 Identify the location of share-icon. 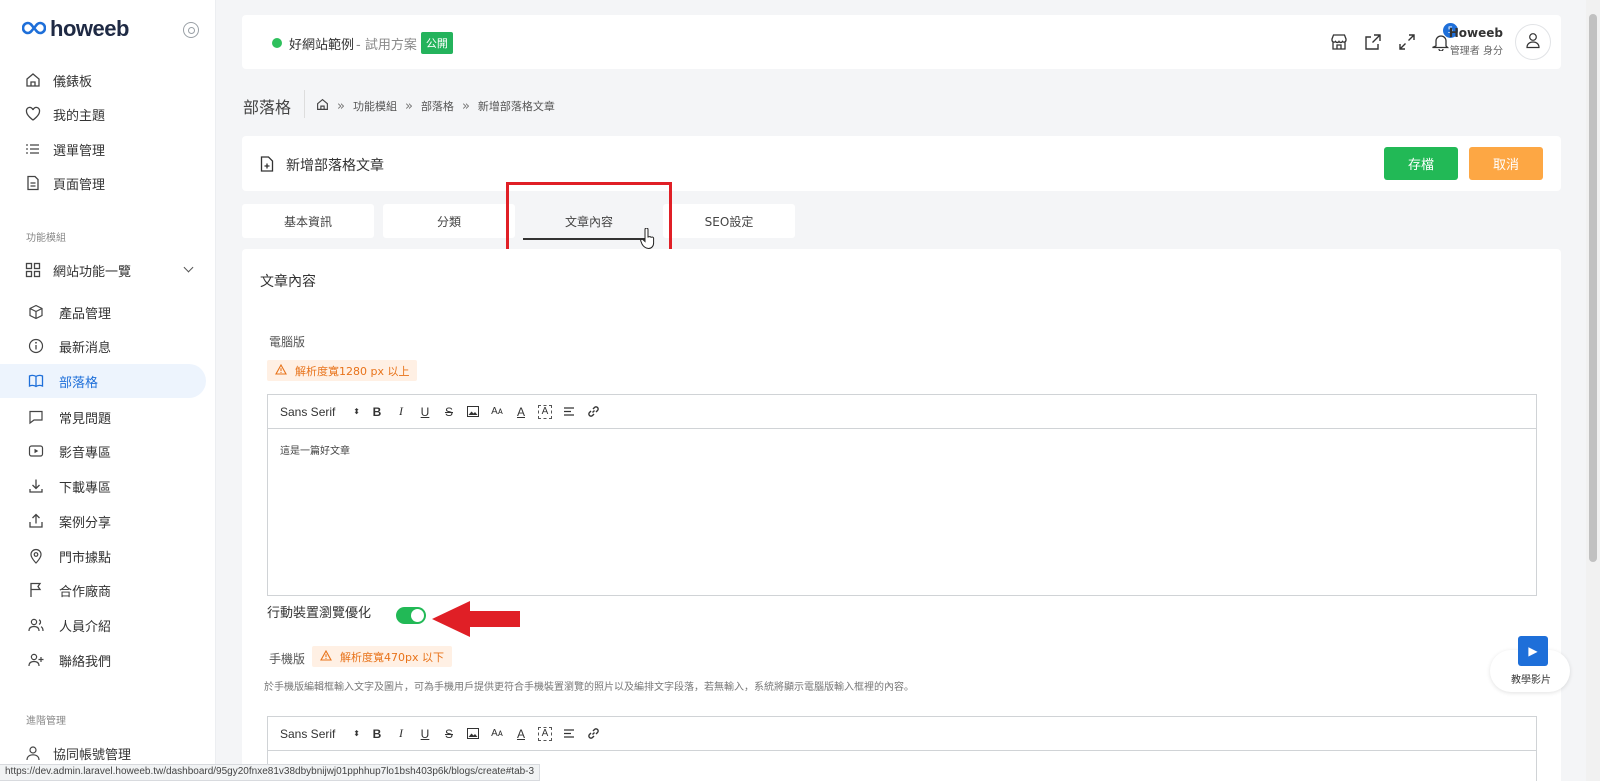
(36, 521).